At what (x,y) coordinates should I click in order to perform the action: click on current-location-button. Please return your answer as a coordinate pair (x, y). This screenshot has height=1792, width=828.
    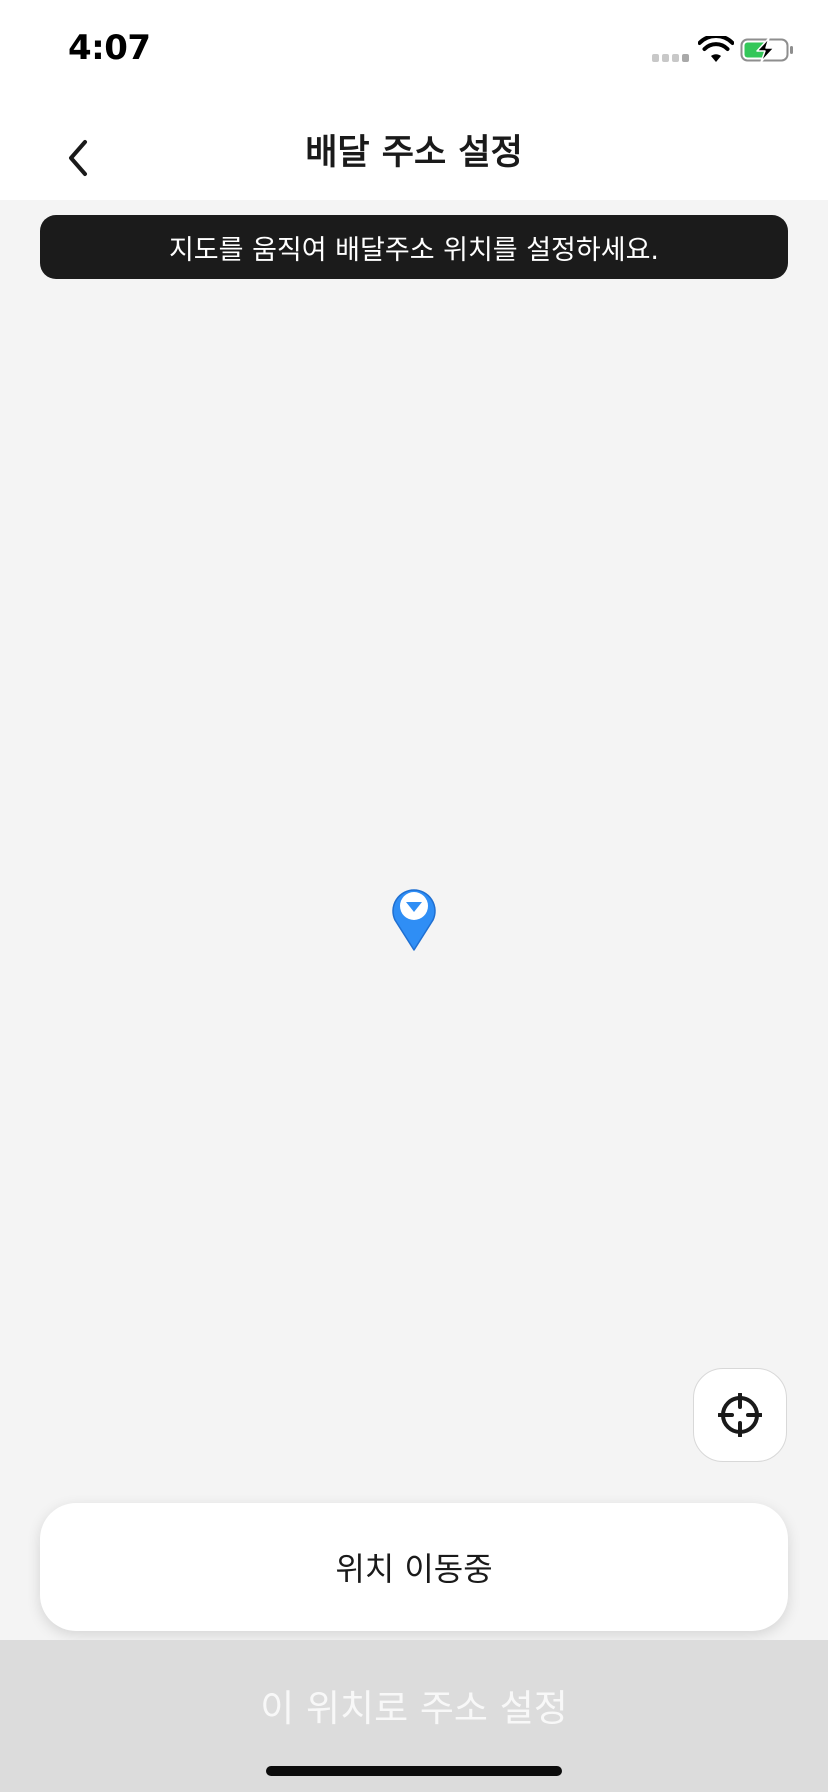
    Looking at the image, I should click on (740, 1415).